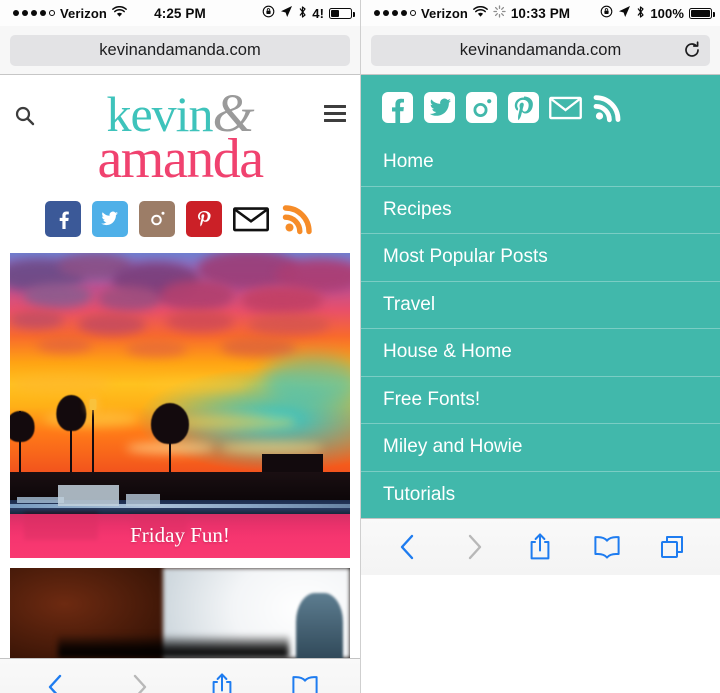 This screenshot has width=720, height=693. What do you see at coordinates (667, 13) in the screenshot?
I see `battery-percent-label: 100%` at bounding box center [667, 13].